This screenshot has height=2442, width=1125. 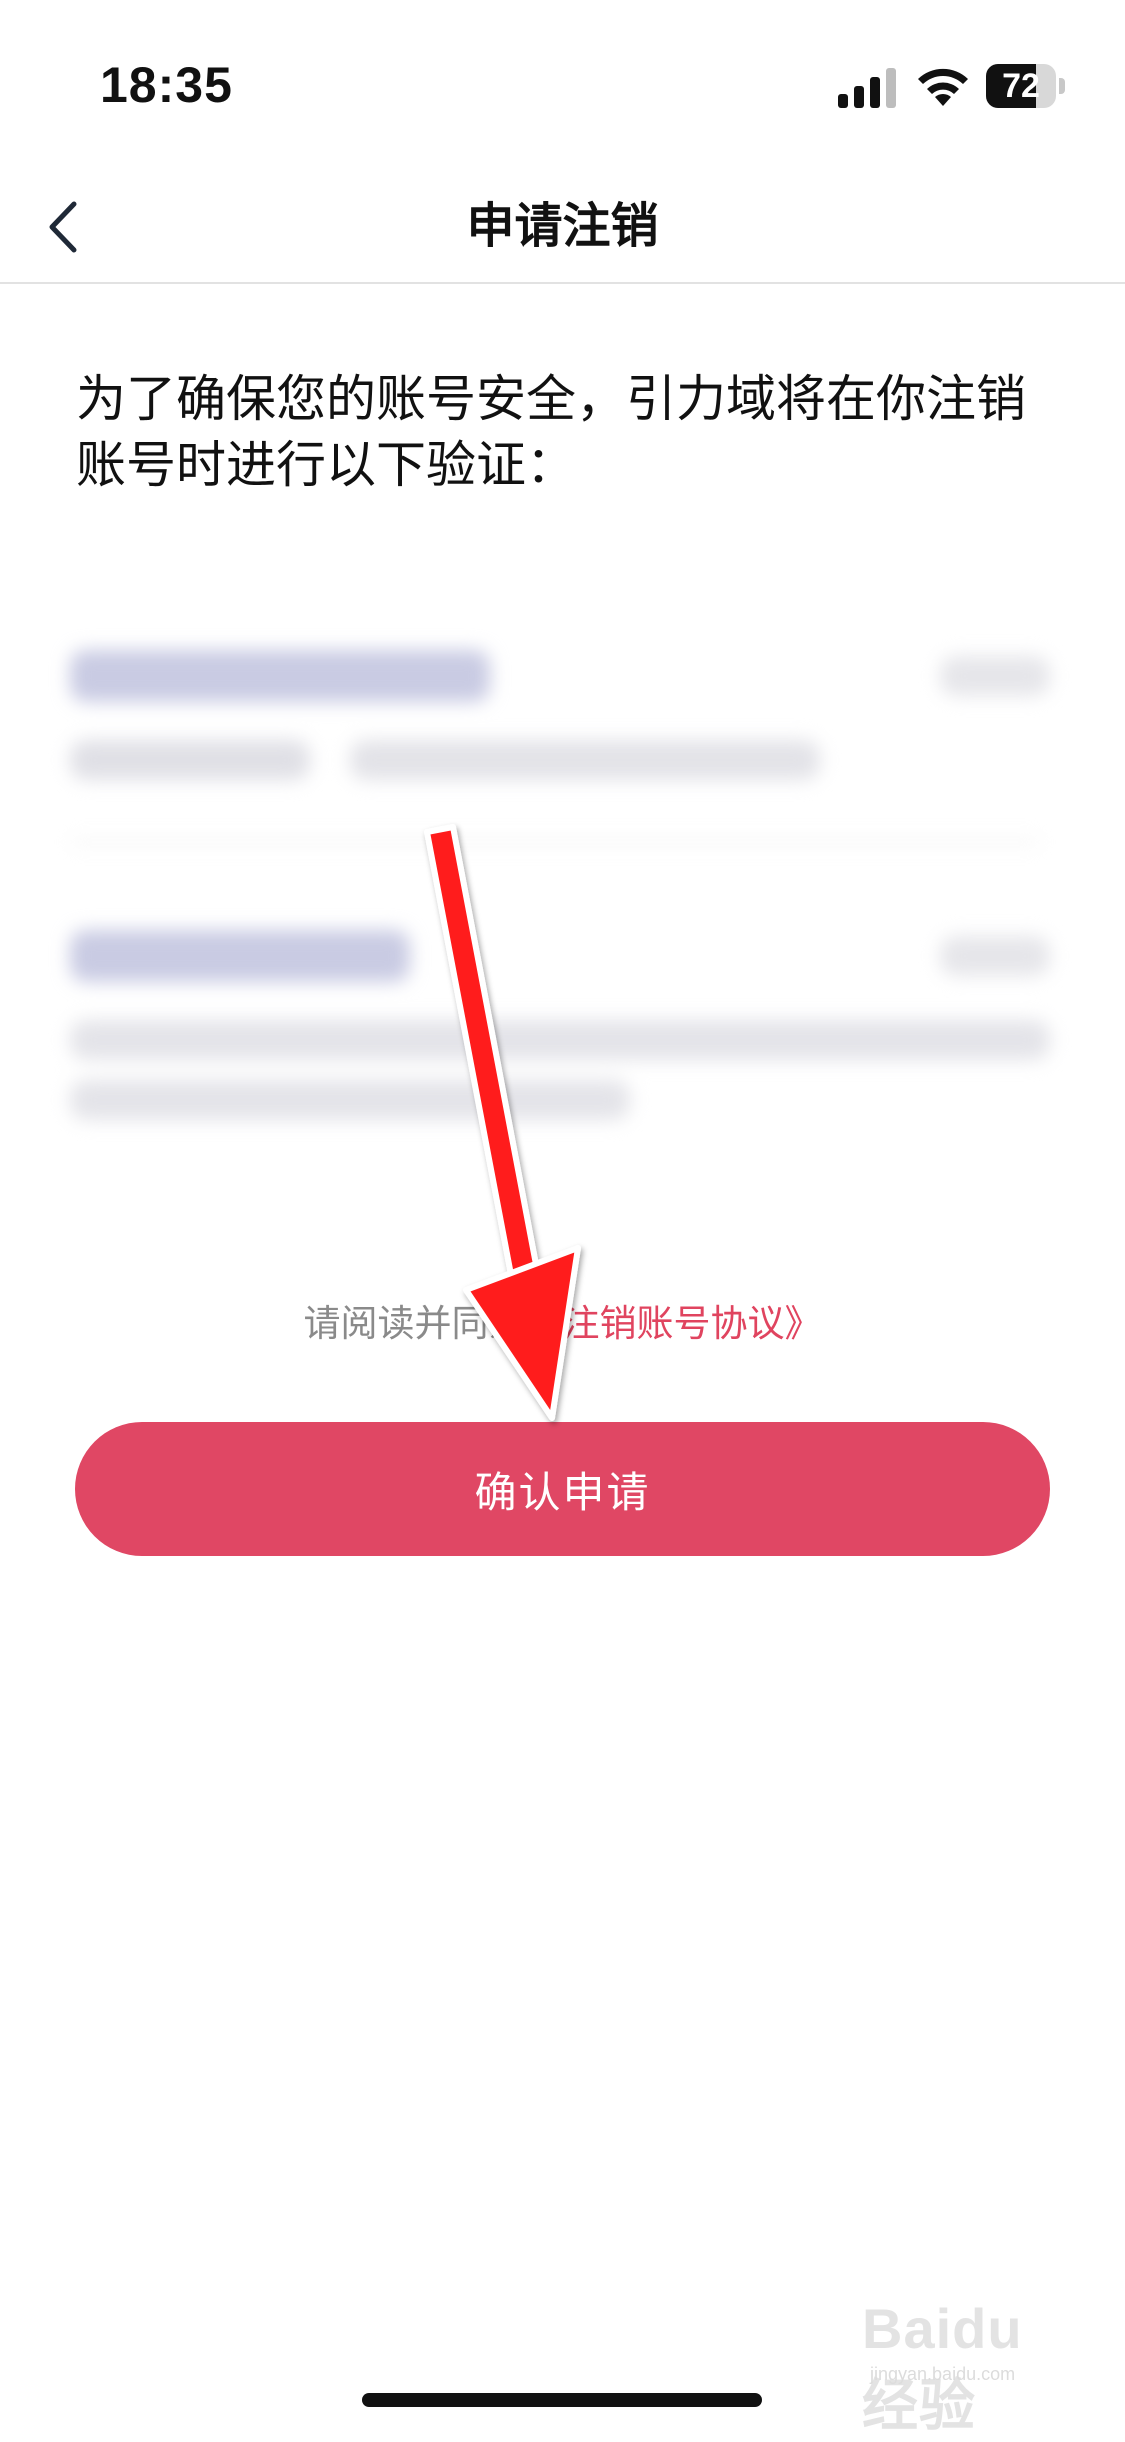 I want to click on status-time: 18:35, so click(x=166, y=85).